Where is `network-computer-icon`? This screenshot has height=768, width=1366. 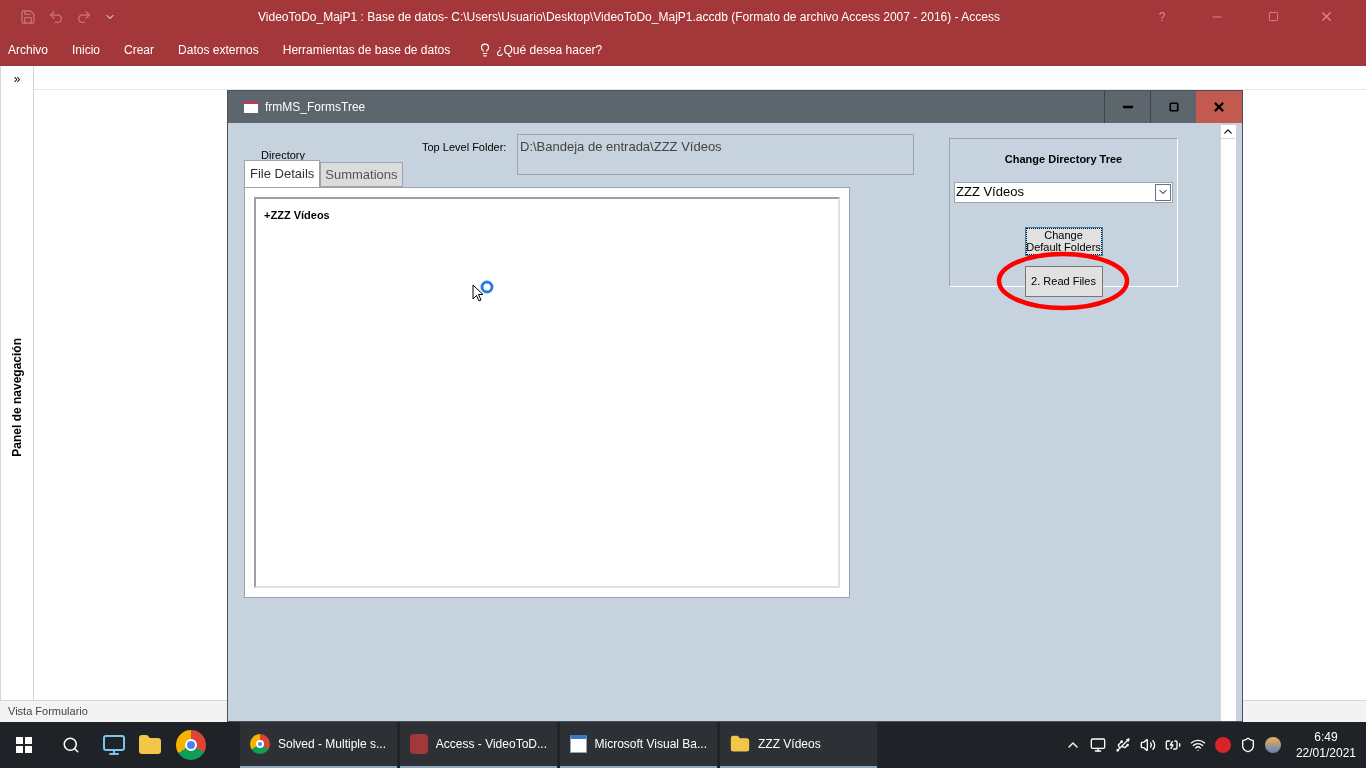 network-computer-icon is located at coordinates (1097, 745).